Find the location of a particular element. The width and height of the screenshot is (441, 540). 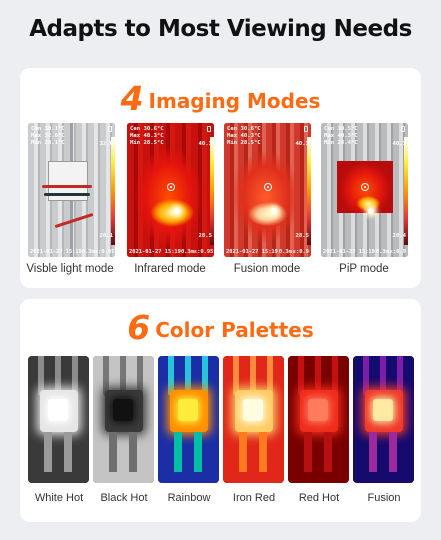

color-palettes-title: Color Palettes is located at coordinates (234, 330).